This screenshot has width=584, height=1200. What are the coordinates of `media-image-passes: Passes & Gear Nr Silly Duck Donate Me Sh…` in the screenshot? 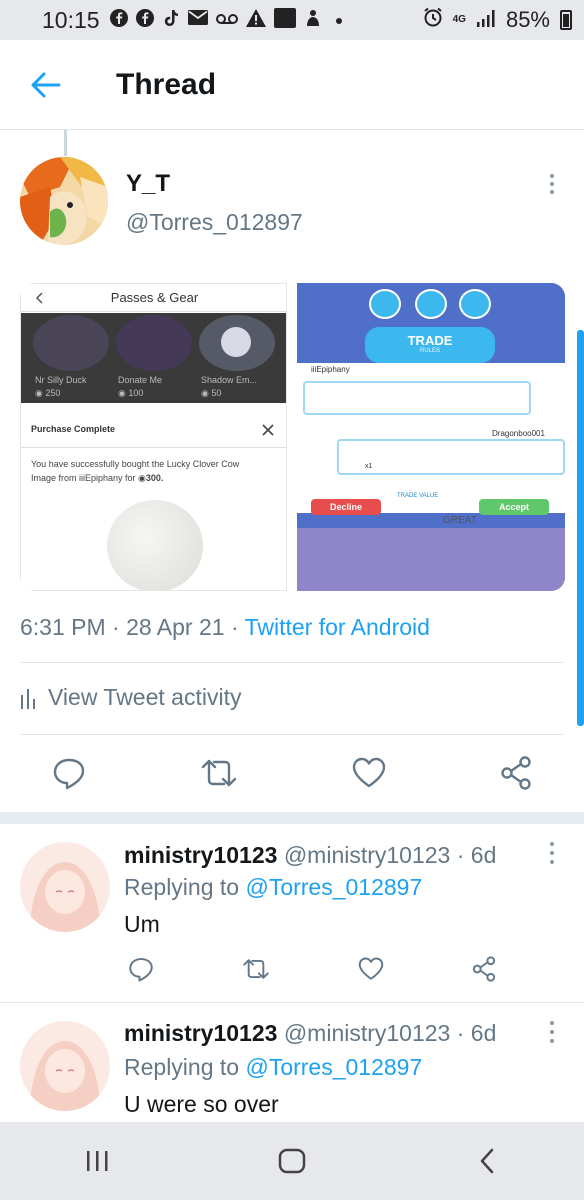 It's located at (153, 437).